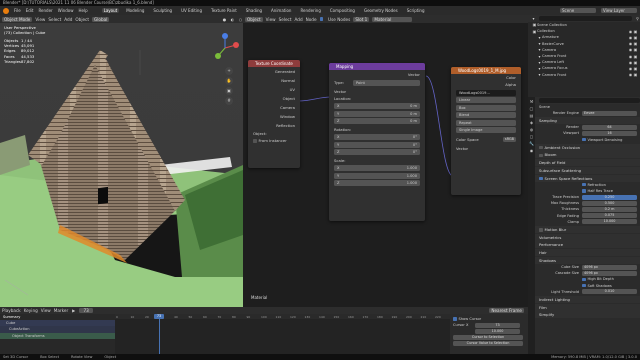 The height and width of the screenshot is (360, 640). Describe the element at coordinates (587, 170) in the screenshot. I see `sss-panel: Subsurface Scattering` at that location.